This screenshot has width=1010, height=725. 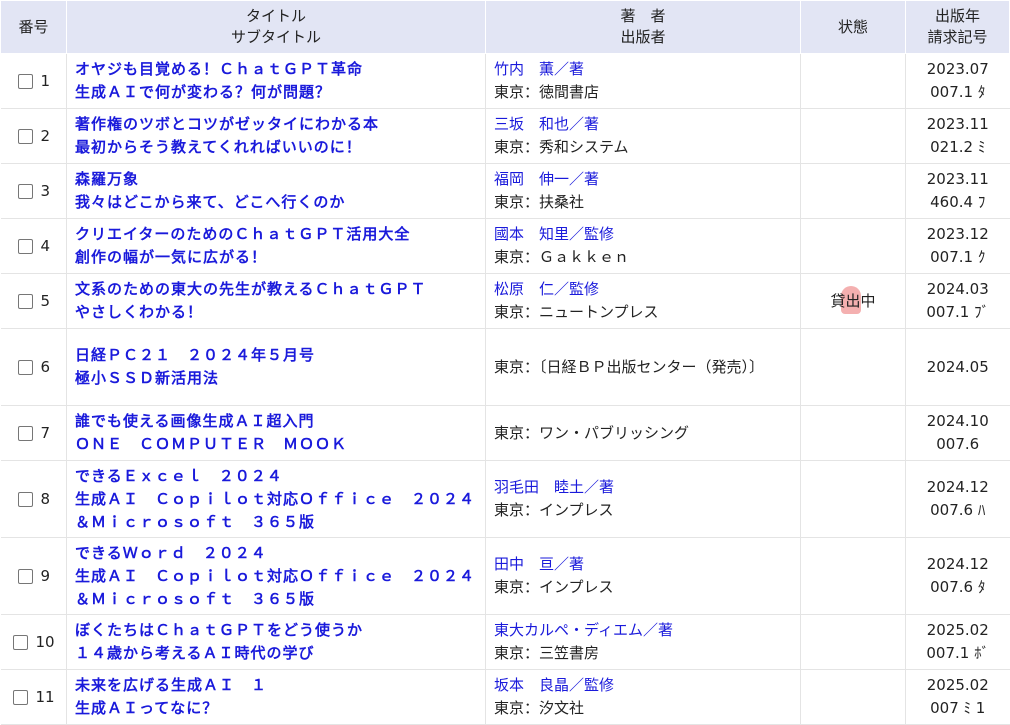 What do you see at coordinates (280, 147) in the screenshot?
I see `subtitle-link: 最初からそう教えてくれればいいのに！` at bounding box center [280, 147].